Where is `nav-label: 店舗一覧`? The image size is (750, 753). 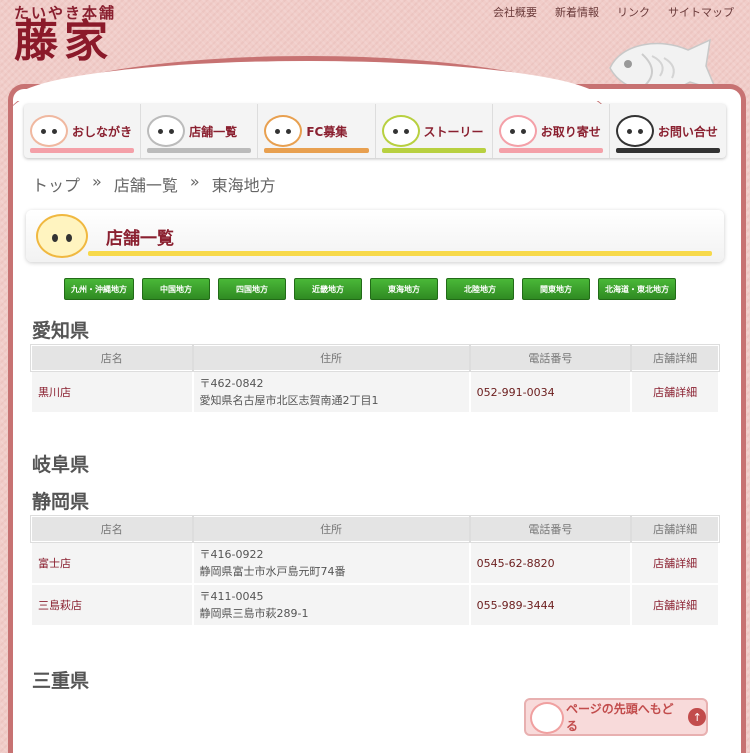
nav-label: 店舗一覧 is located at coordinates (213, 131).